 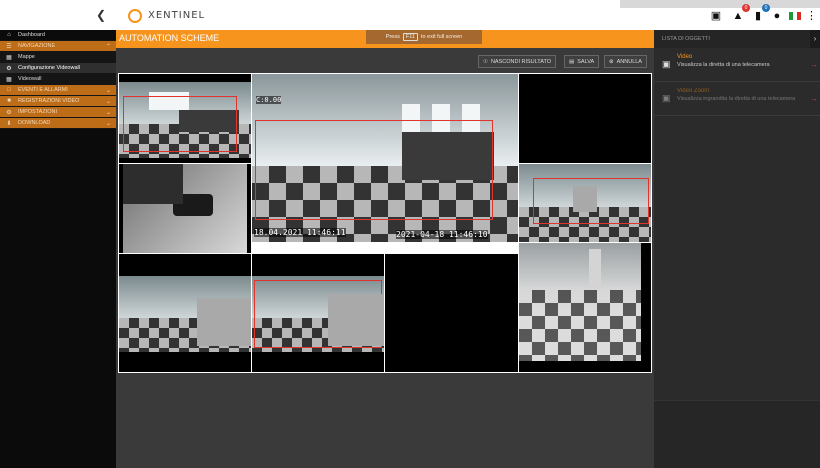 I want to click on chevron-up-icon: ⌃, so click(x=108, y=46).